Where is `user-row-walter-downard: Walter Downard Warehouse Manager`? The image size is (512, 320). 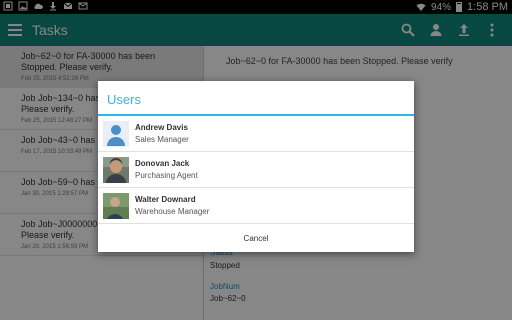
user-row-walter-downard: Walter Downard Warehouse Manager is located at coordinates (256, 206).